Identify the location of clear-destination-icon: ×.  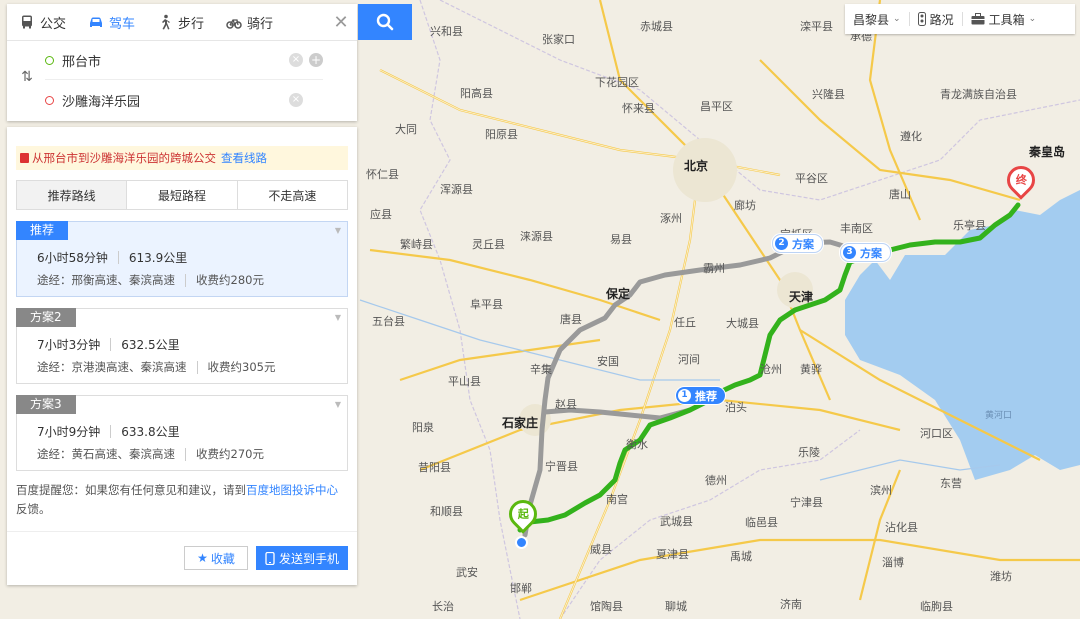
(296, 100).